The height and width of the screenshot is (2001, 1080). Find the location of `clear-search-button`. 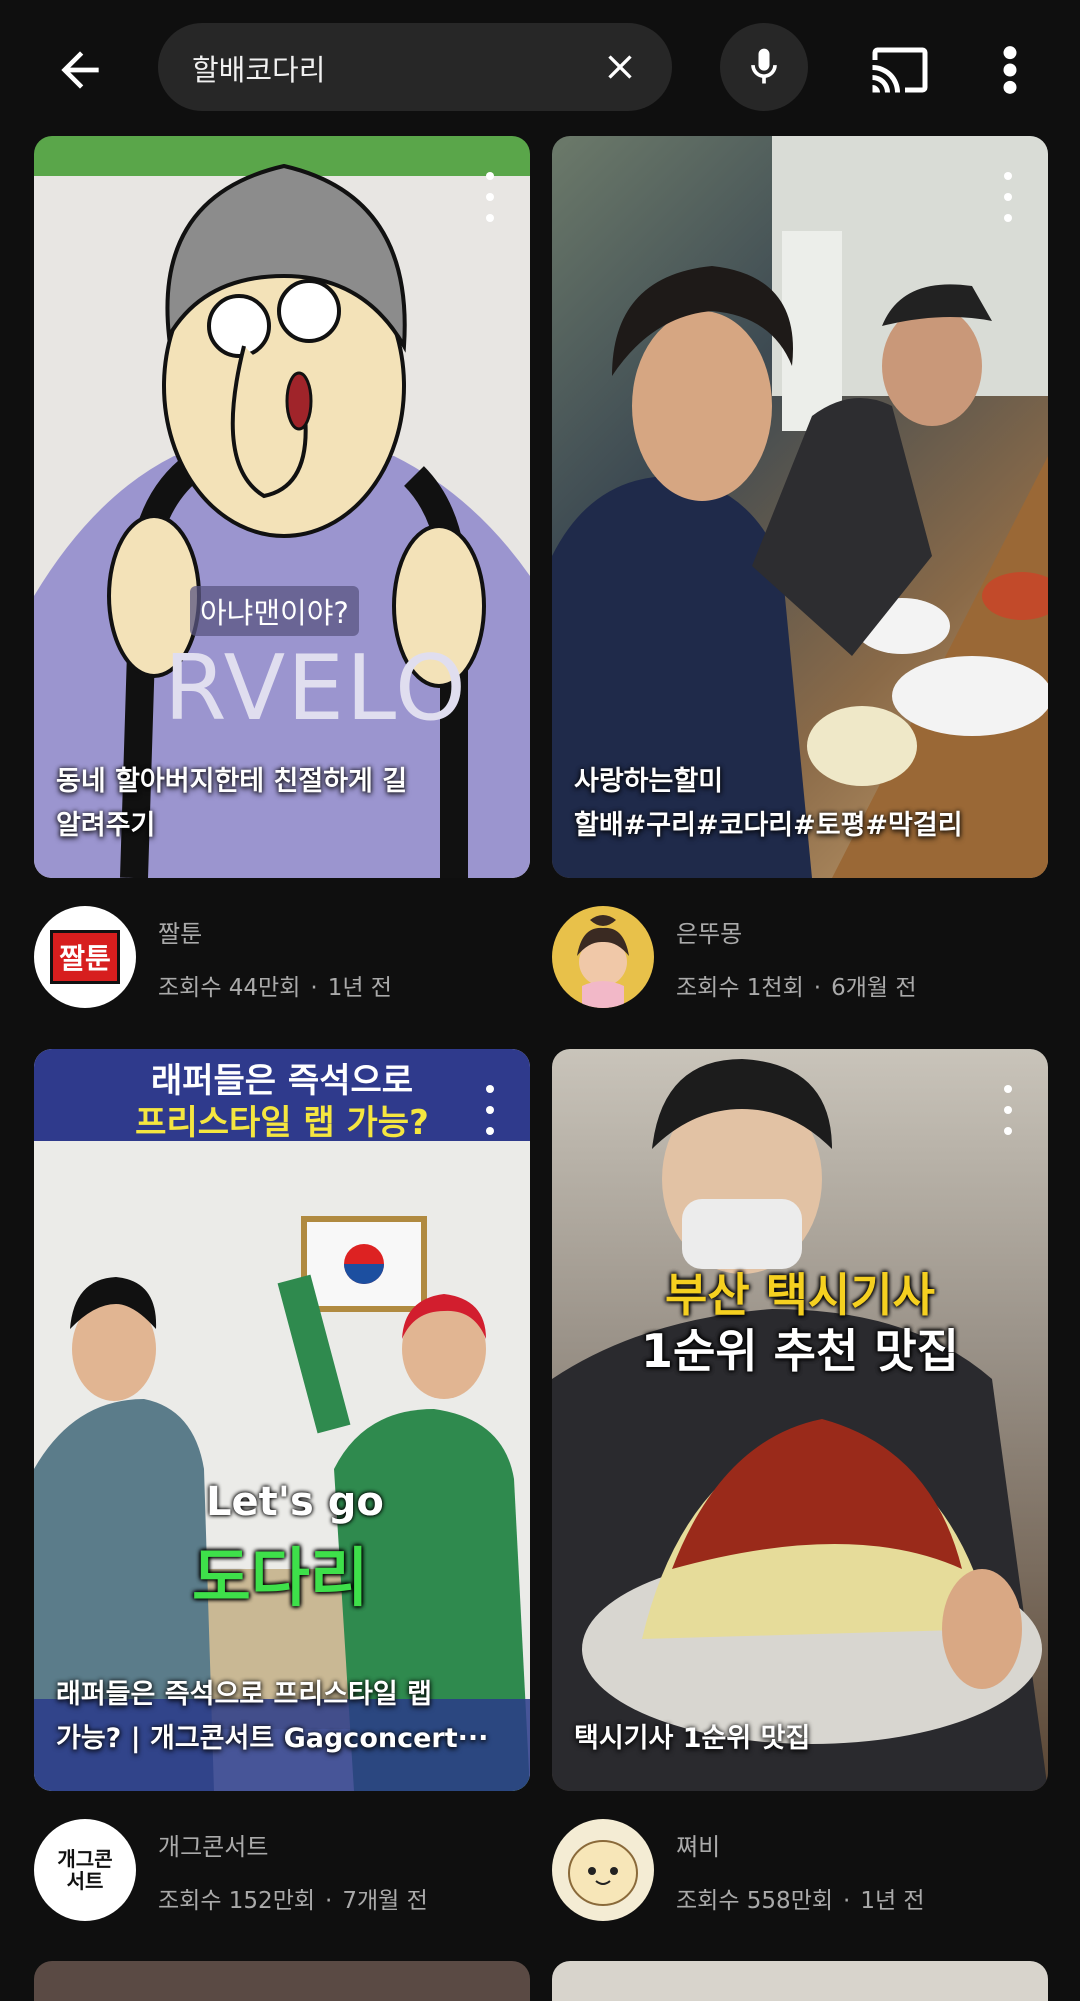

clear-search-button is located at coordinates (620, 67).